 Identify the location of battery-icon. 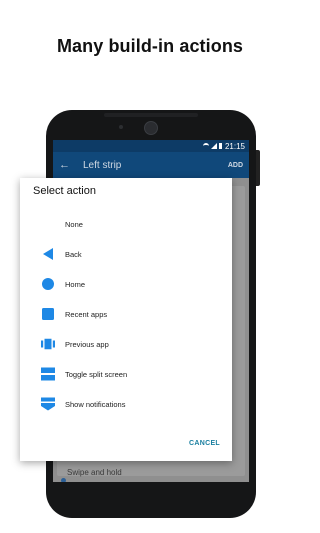
(220, 146).